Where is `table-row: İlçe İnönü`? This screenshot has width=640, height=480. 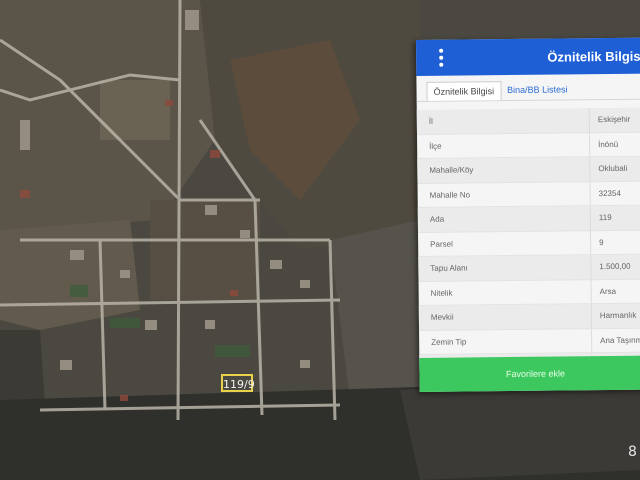 table-row: İlçe İnönü is located at coordinates (528, 145).